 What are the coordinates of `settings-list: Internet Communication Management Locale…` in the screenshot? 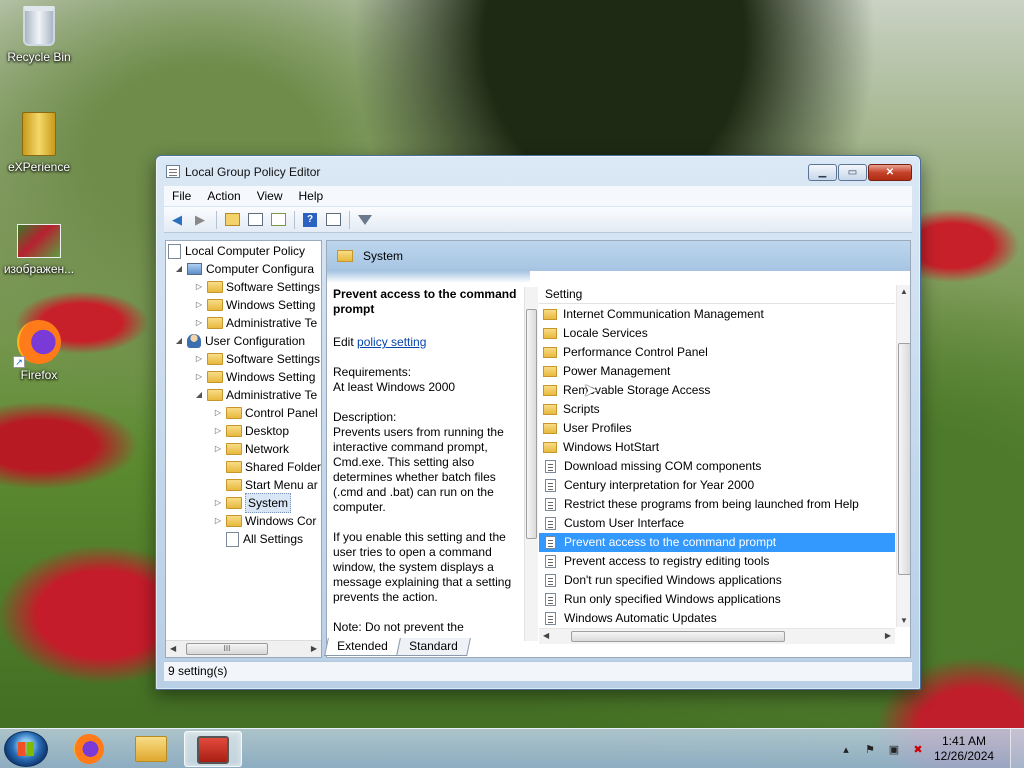 It's located at (717, 466).